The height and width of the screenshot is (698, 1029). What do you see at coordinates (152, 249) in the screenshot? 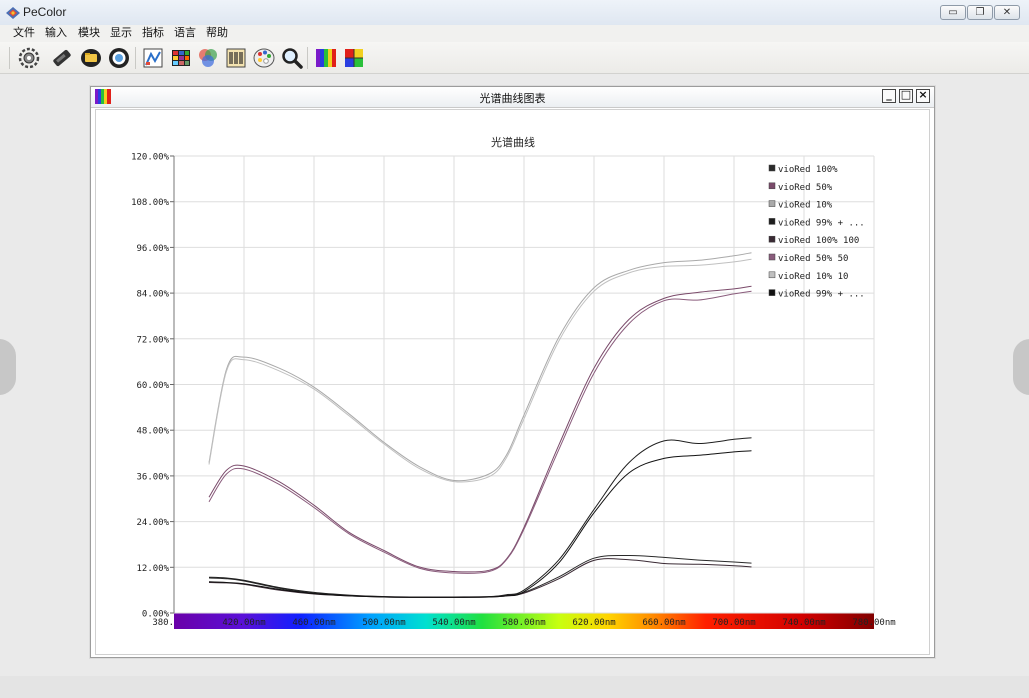
I see `y-tick-label: 96.00%` at bounding box center [152, 249].